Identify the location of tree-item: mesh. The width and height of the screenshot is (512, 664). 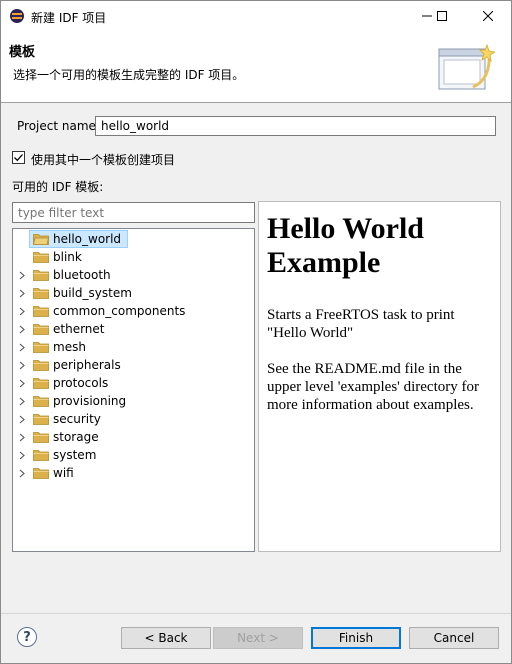
(133, 347).